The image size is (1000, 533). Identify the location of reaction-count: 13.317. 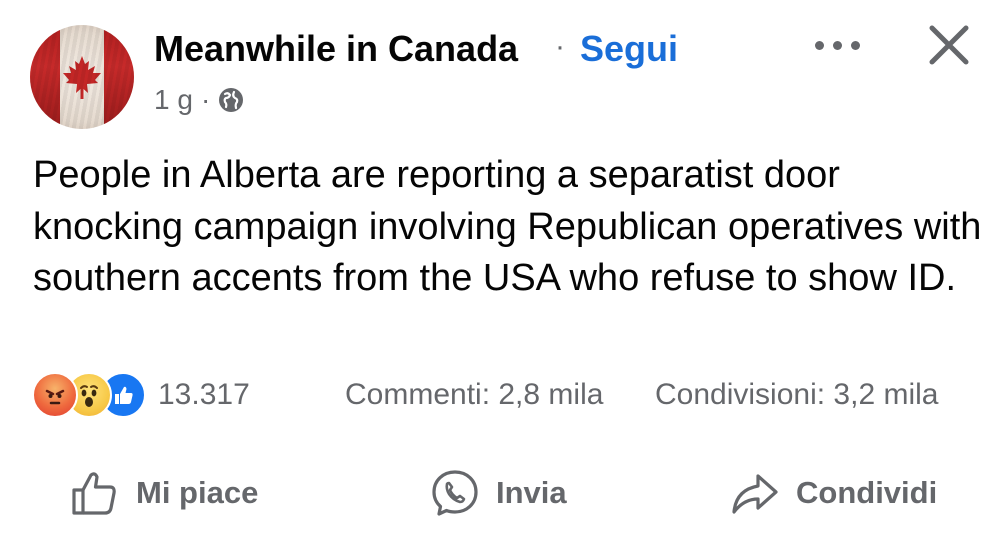
(204, 395).